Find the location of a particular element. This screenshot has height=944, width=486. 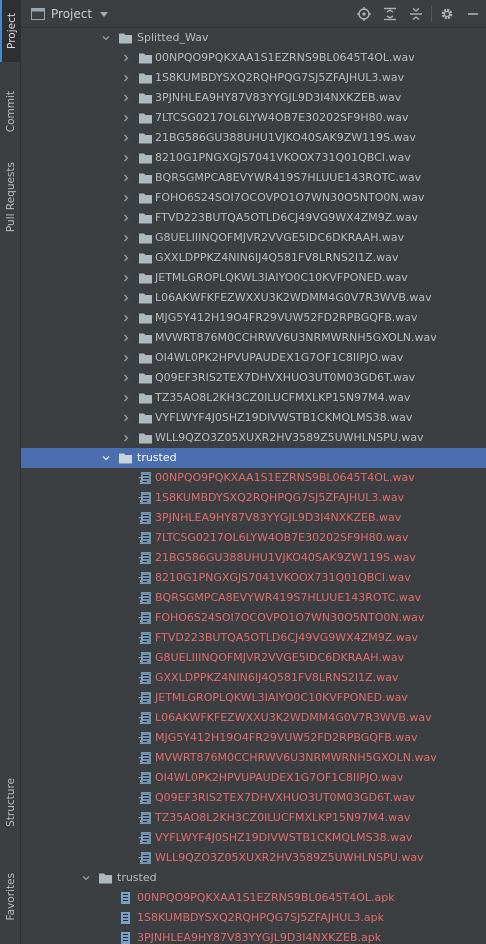

tab-pull-requests: Pull Requests is located at coordinates (10, 197).